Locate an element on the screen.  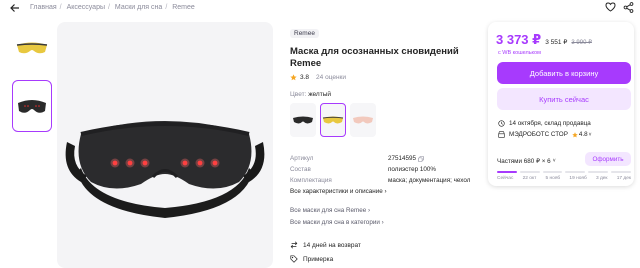
brand-link-label: Все маски для сна Remee is located at coordinates (328, 210).